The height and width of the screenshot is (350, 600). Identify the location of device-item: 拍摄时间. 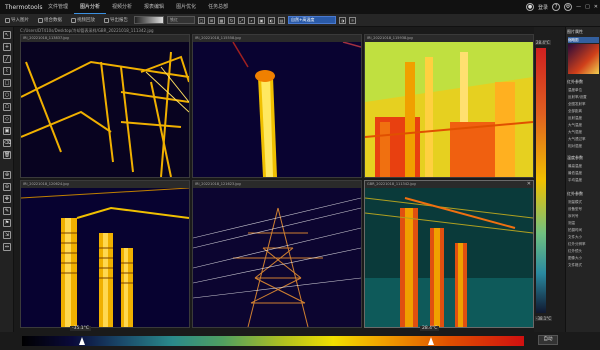
(583, 230).